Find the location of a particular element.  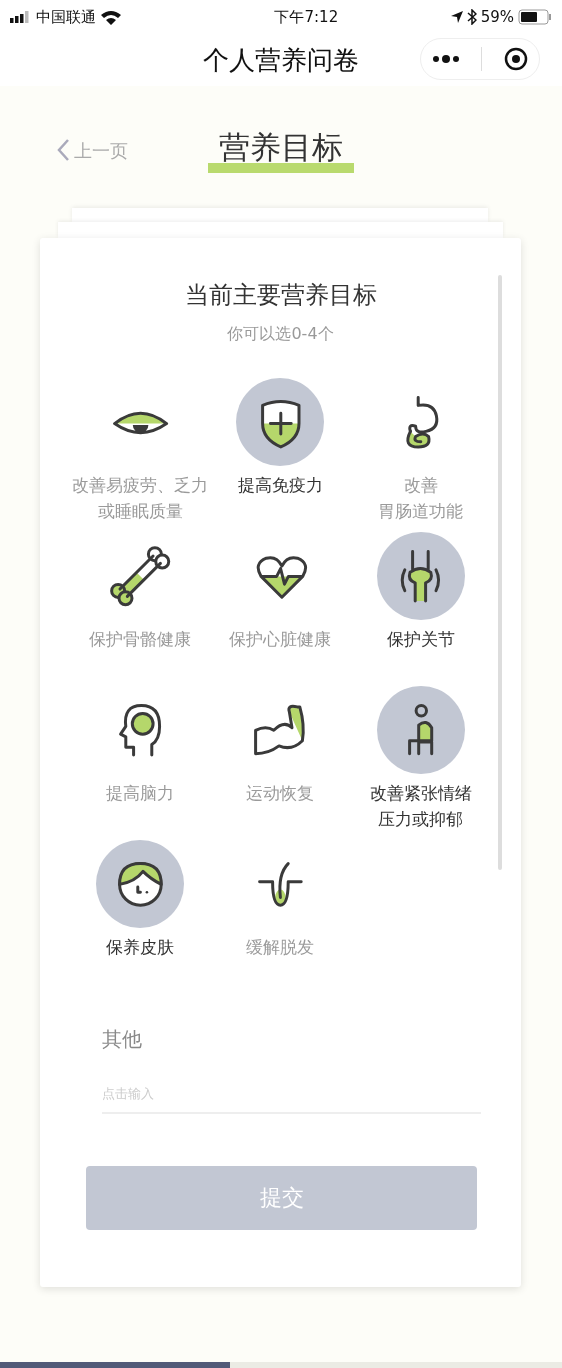

hair-follicle-icon is located at coordinates (280, 884).